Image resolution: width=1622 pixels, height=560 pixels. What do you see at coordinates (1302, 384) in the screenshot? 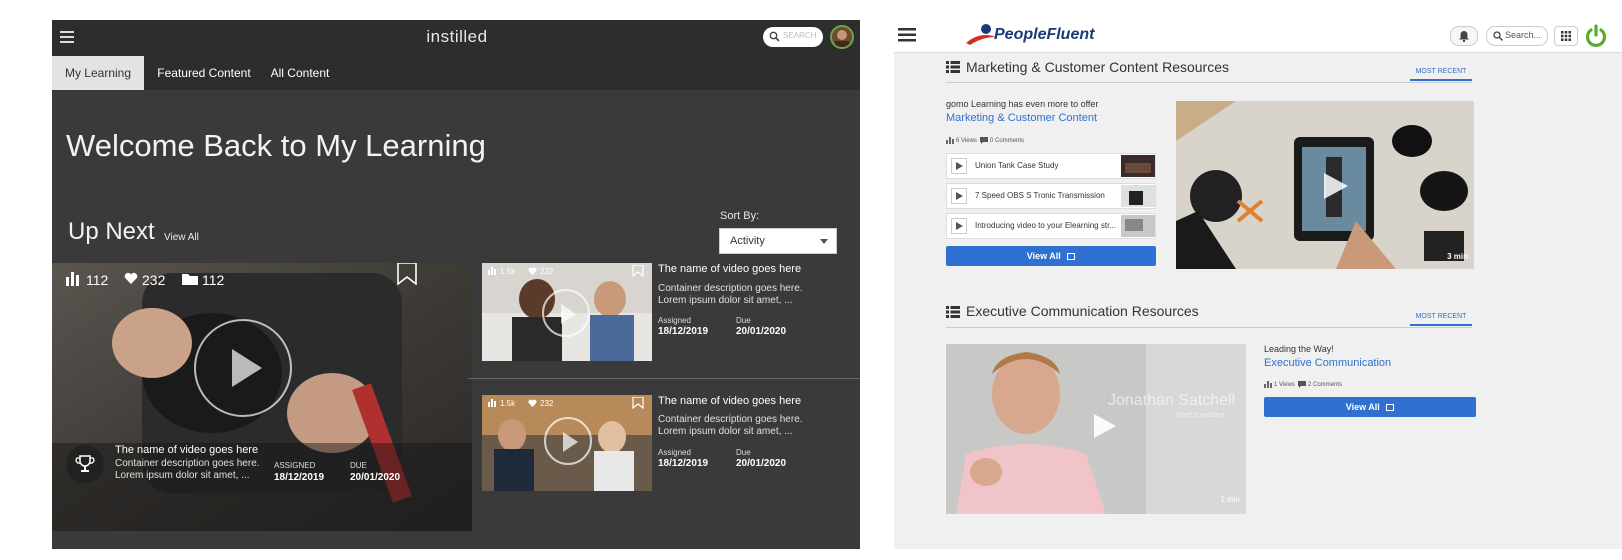
I see `comment-icon` at bounding box center [1302, 384].